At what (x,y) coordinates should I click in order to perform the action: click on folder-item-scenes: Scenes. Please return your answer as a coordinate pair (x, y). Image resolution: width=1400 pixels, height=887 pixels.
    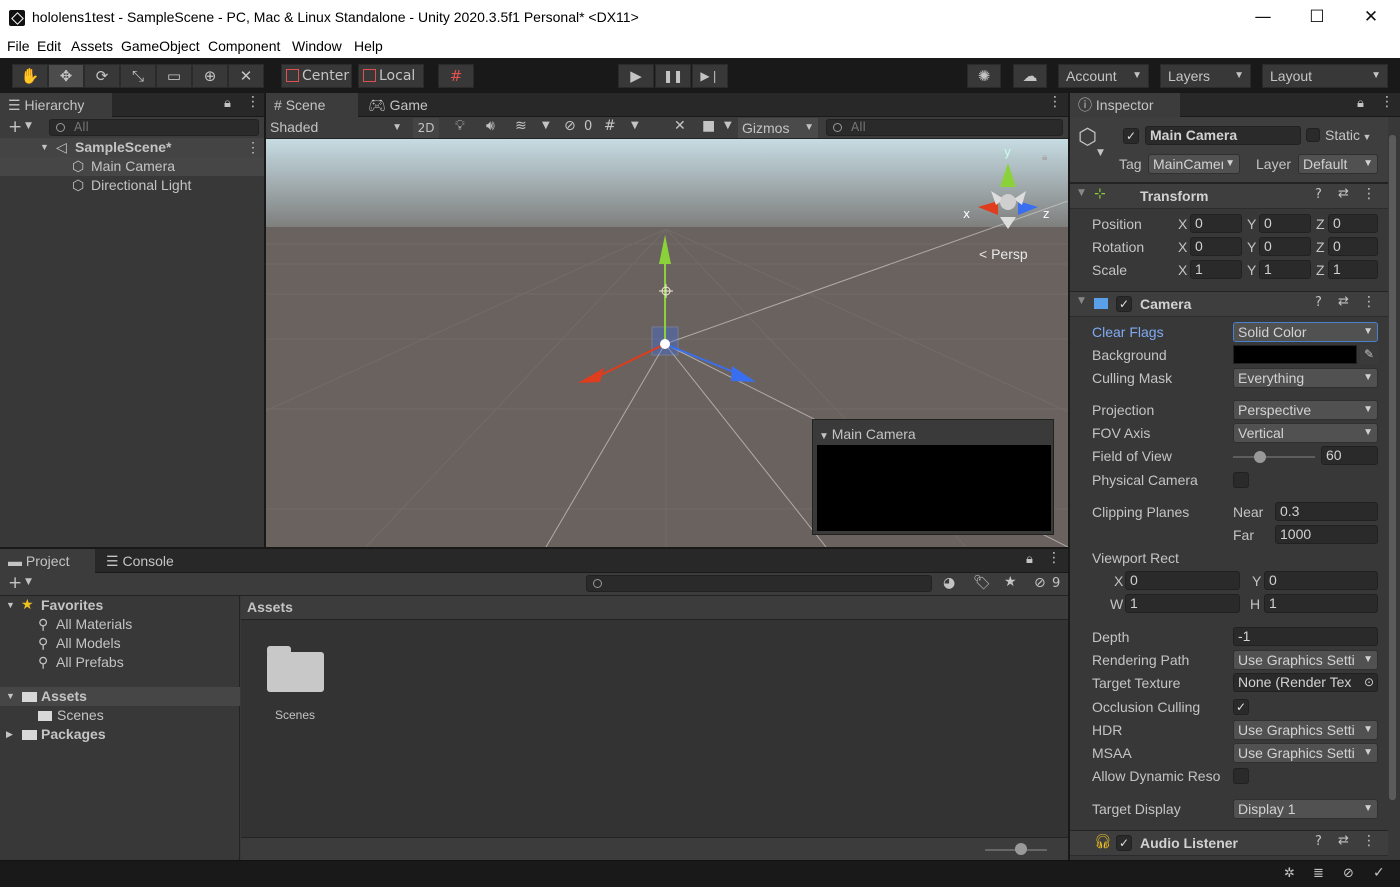
    Looking at the image, I should click on (120, 715).